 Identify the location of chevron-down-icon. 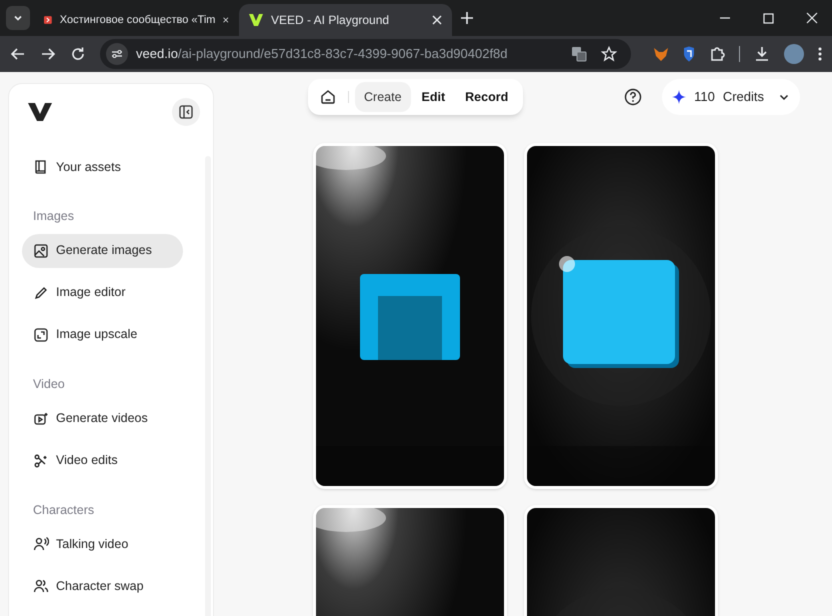
(18, 18).